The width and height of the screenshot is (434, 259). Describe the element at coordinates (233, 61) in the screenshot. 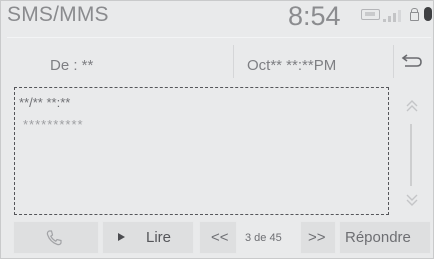

I see `row-divider` at that location.